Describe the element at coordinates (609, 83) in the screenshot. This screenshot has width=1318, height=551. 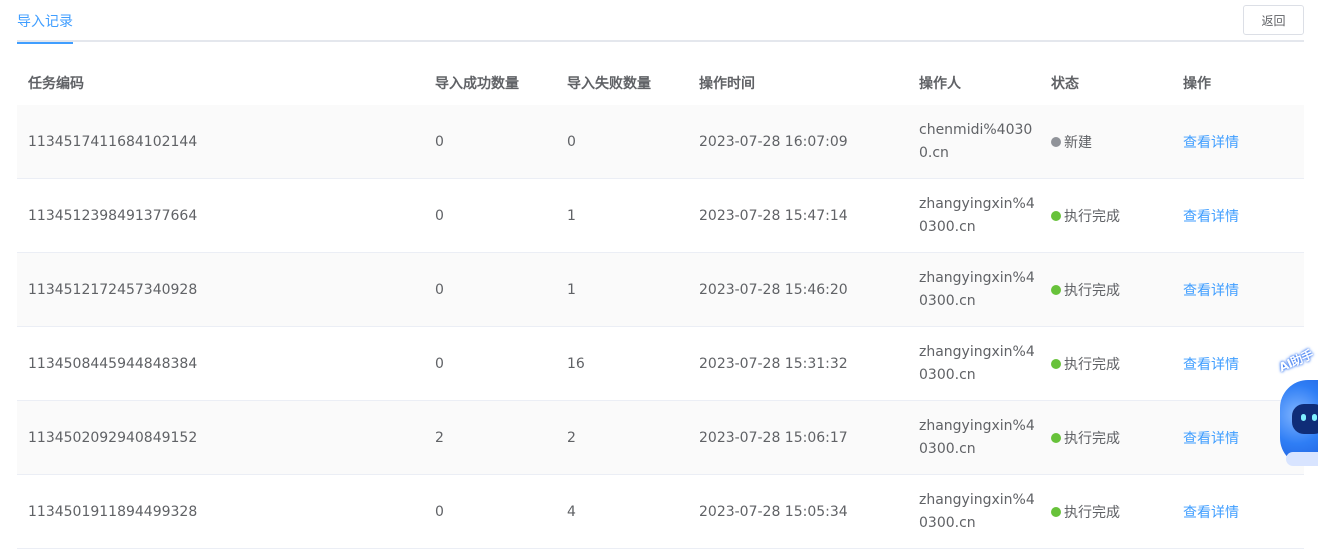
I see `column-header-failed-count: 导入失败数量` at that location.